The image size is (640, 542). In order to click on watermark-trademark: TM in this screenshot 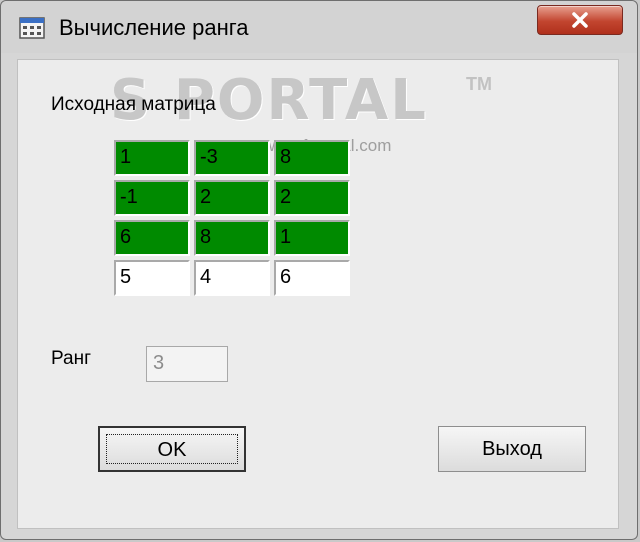, I will do `click(479, 84)`.